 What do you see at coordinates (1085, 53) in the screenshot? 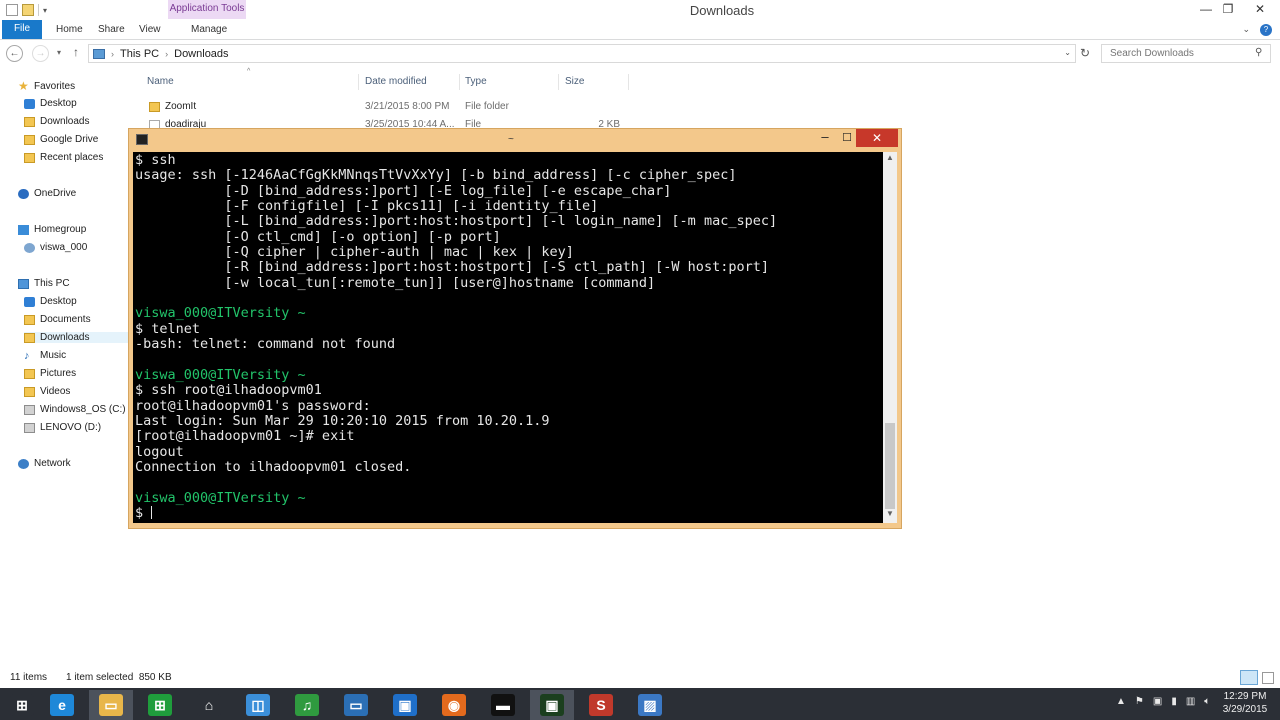
I see `refresh-icon: ↻` at bounding box center [1085, 53].